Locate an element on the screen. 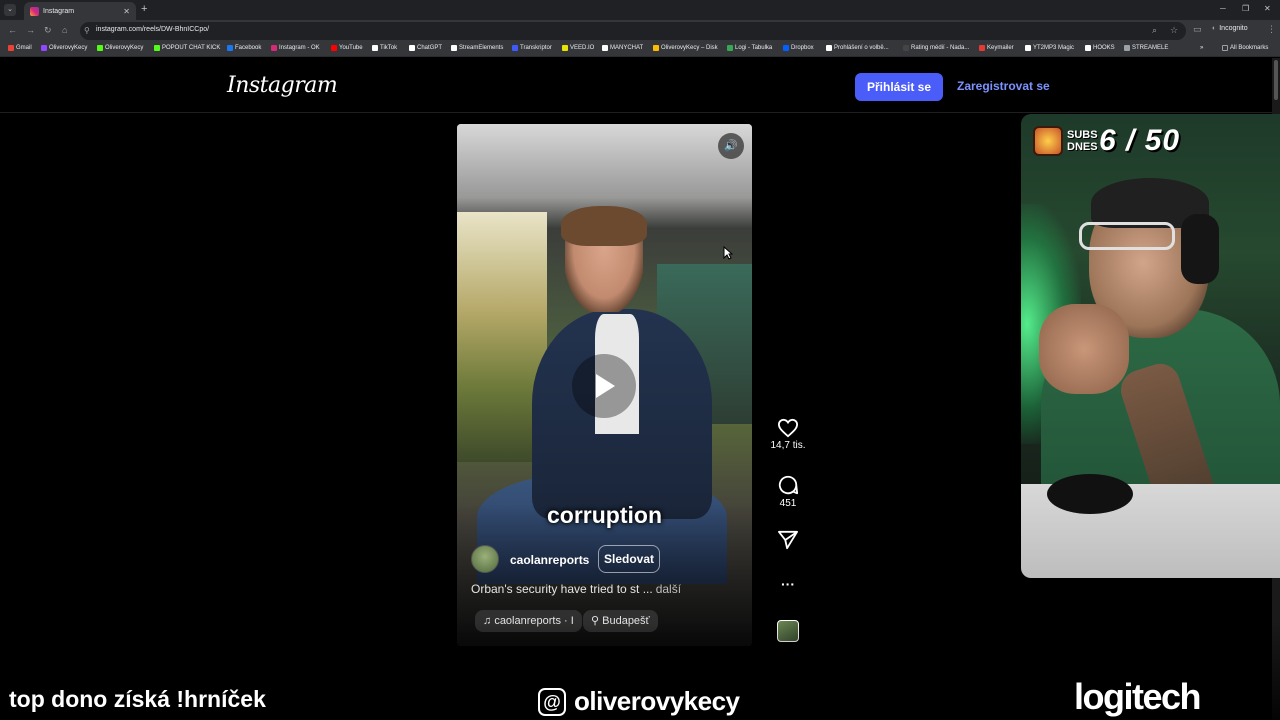 This screenshot has width=1280, height=720. minimize-icon: ─ is located at coordinates (1223, 8).